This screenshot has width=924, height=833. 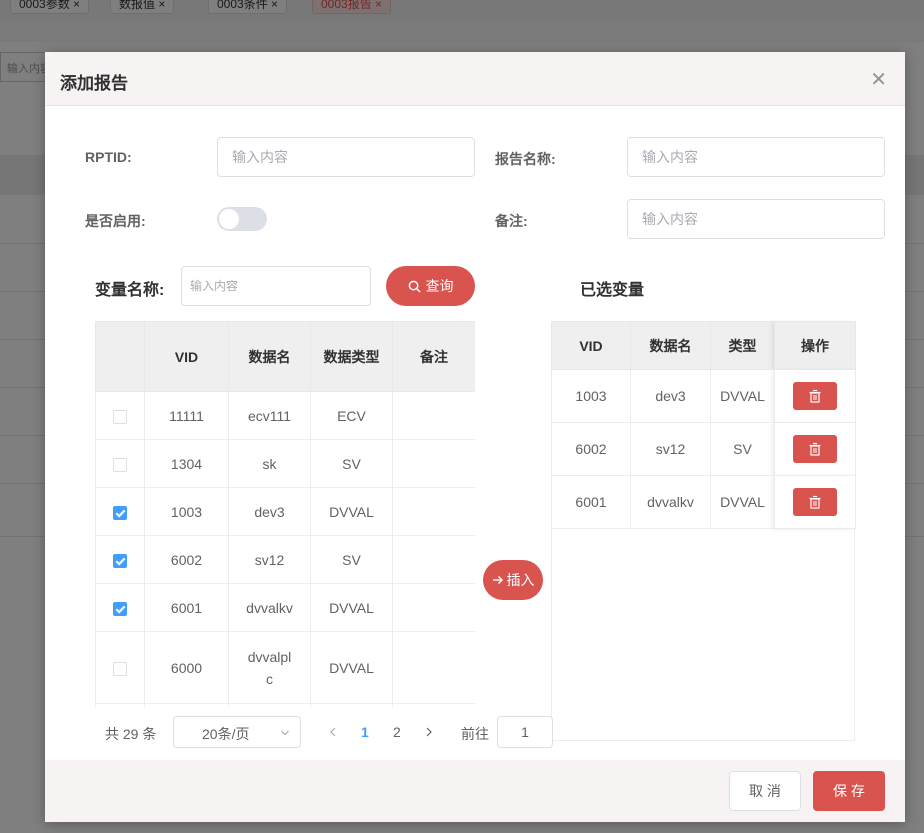 I want to click on search-button: 查询, so click(x=430, y=286).